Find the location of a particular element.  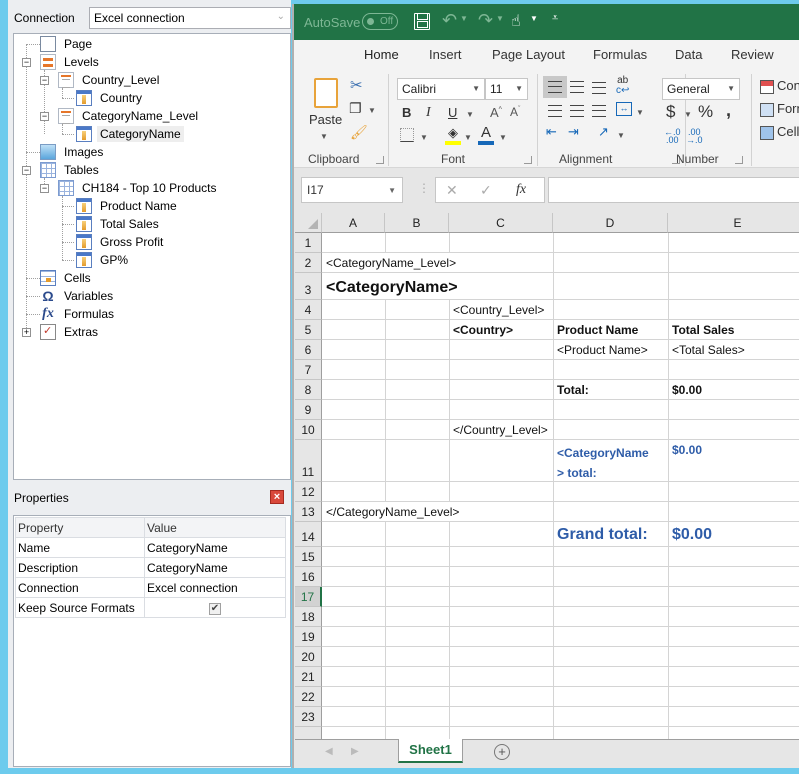

insert-function-icon: fx is located at coordinates (521, 190).